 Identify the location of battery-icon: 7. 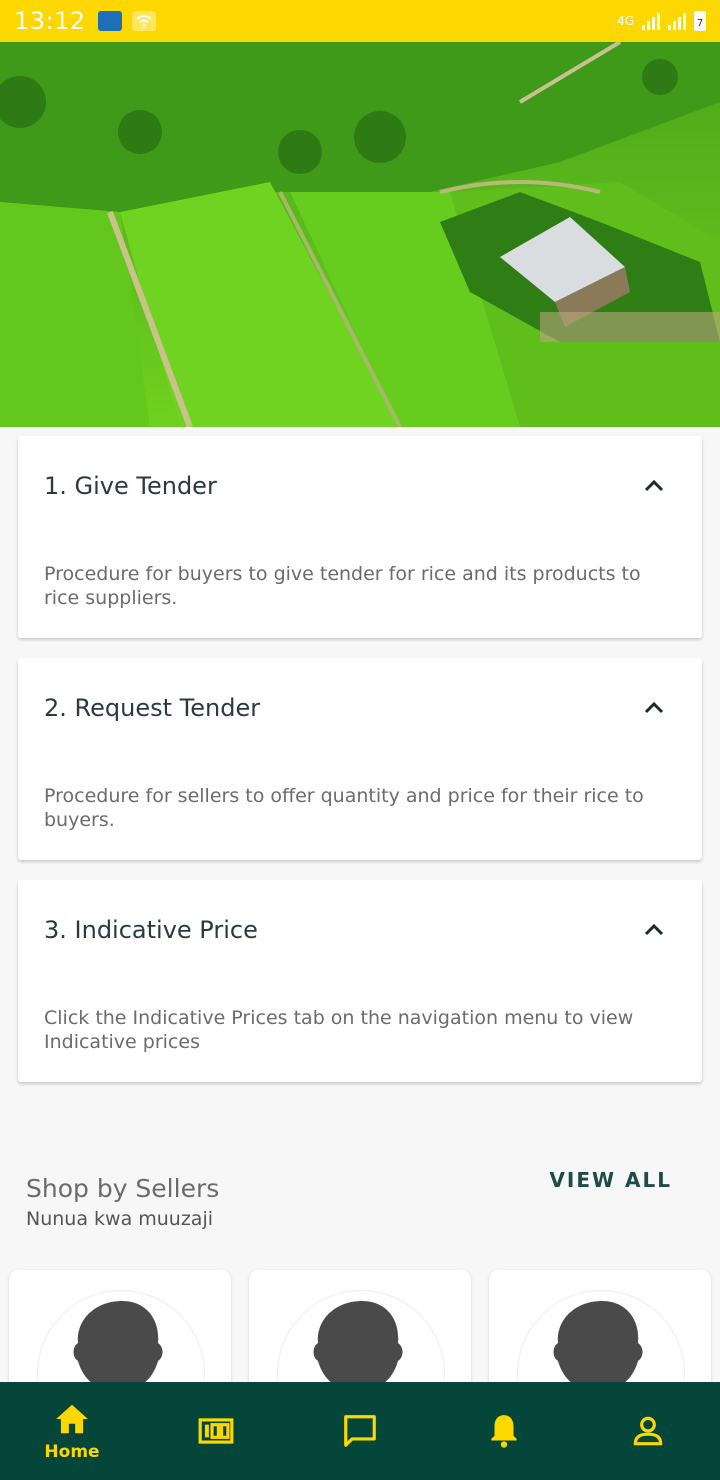
(700, 21).